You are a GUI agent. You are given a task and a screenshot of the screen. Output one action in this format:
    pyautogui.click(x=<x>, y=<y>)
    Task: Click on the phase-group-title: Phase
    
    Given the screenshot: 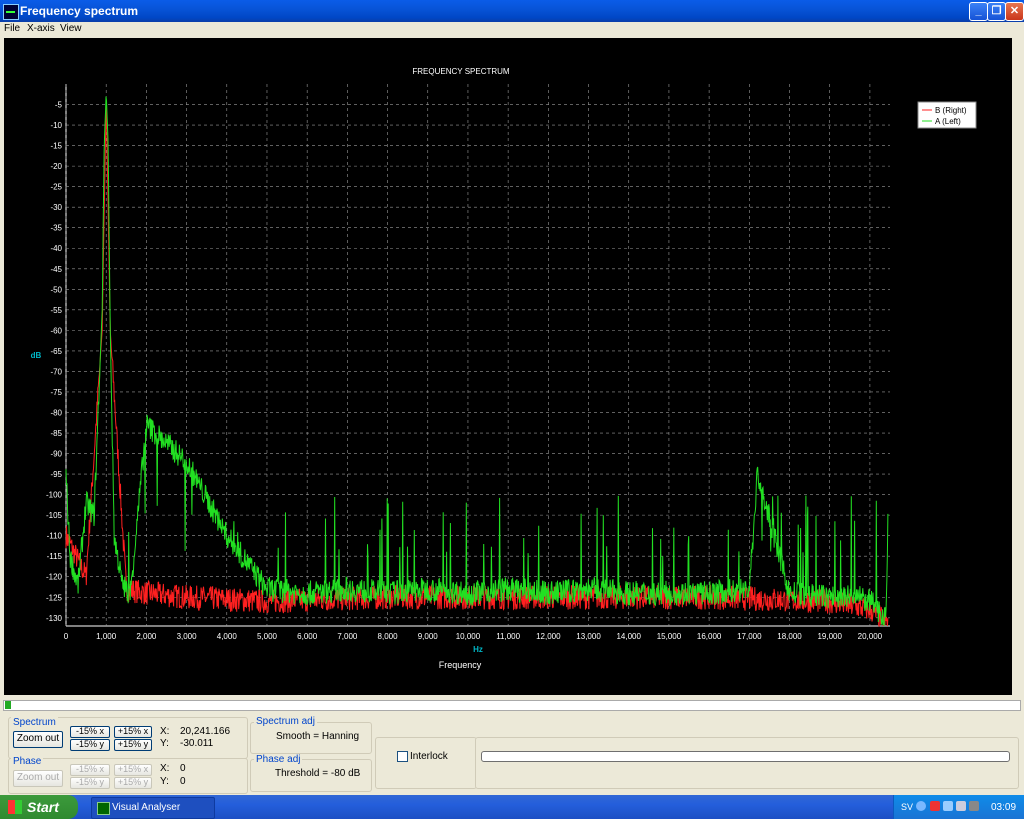 What is the action you would take?
    pyautogui.click(x=27, y=761)
    